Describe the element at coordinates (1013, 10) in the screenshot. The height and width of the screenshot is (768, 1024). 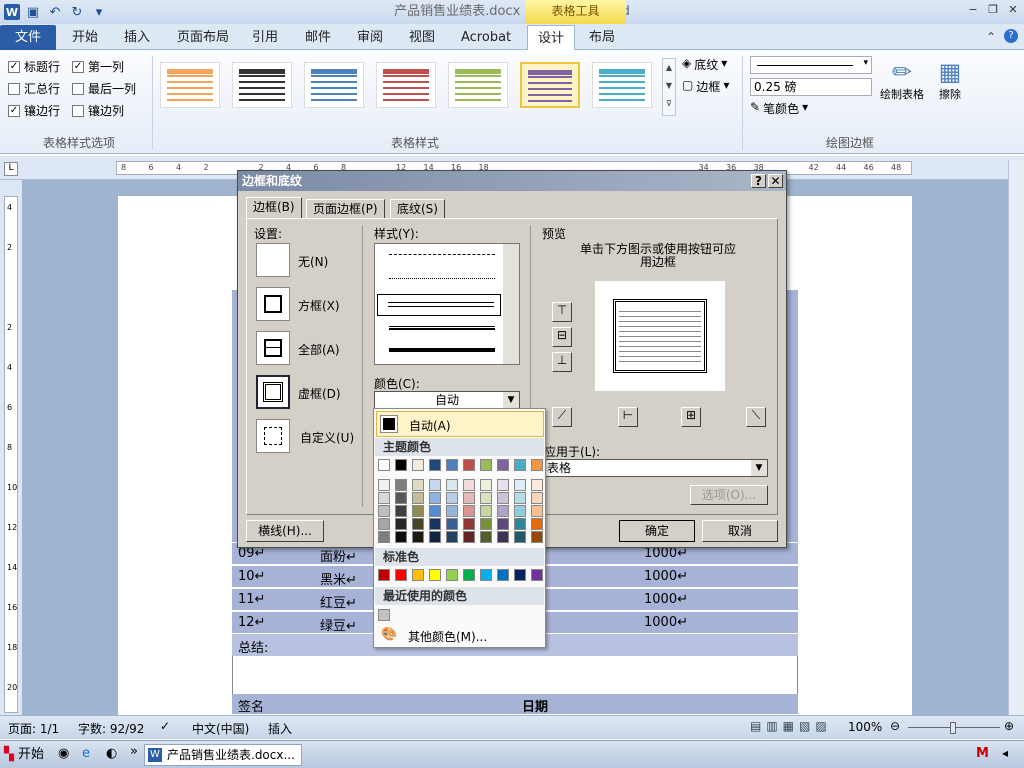
I see `close-button: ✕` at that location.